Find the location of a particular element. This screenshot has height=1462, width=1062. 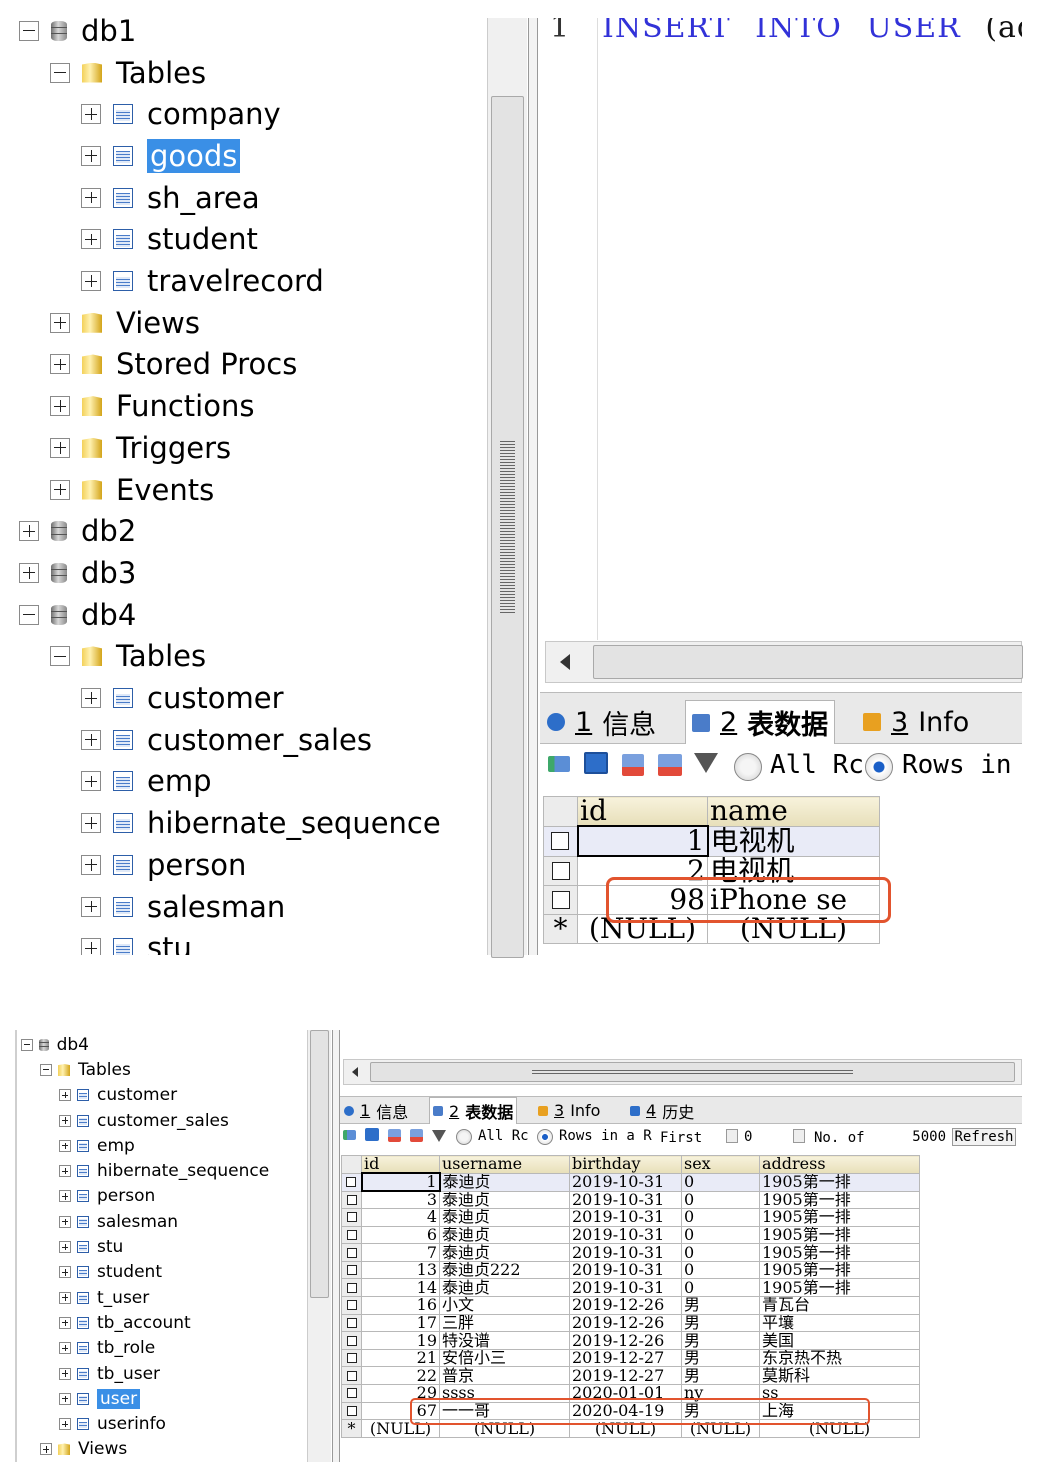

cell-id: 4 is located at coordinates (400, 1217).